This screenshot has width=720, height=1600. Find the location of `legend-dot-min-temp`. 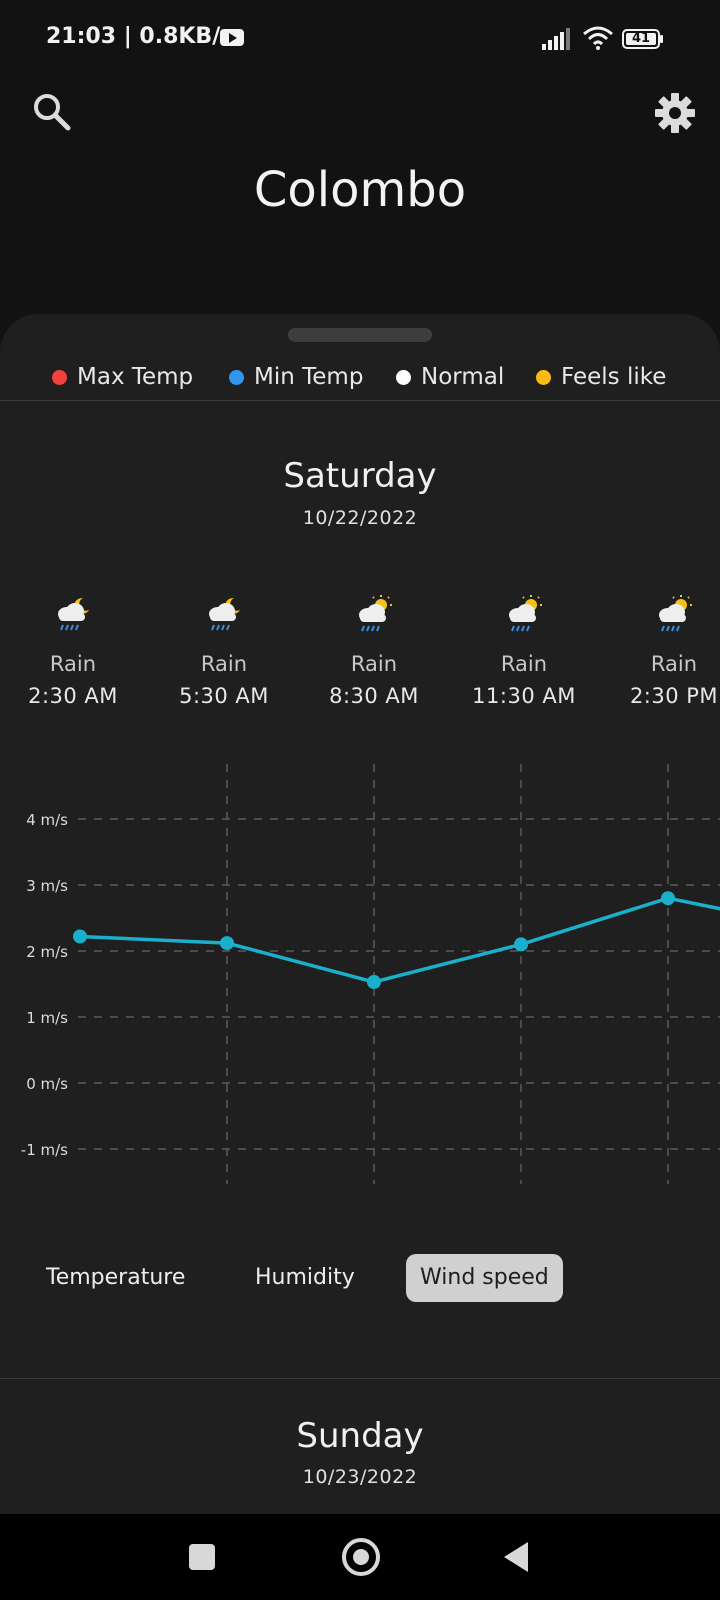

legend-dot-min-temp is located at coordinates (236, 377).